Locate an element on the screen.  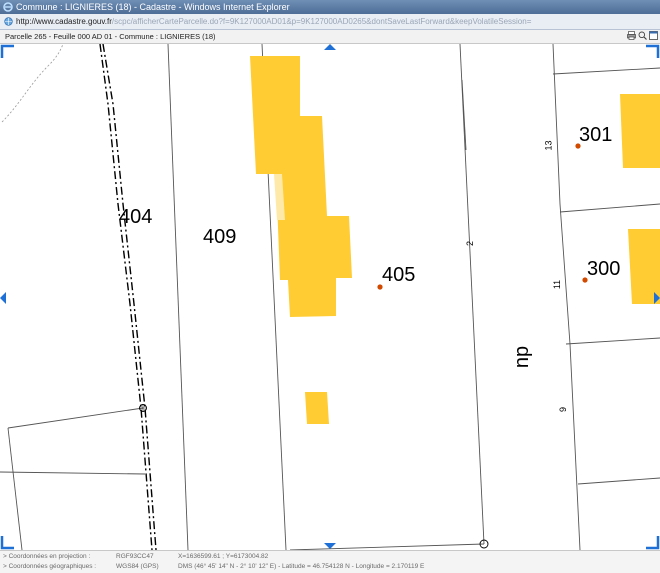
pan-up-arrow is located at coordinates (330, 47).